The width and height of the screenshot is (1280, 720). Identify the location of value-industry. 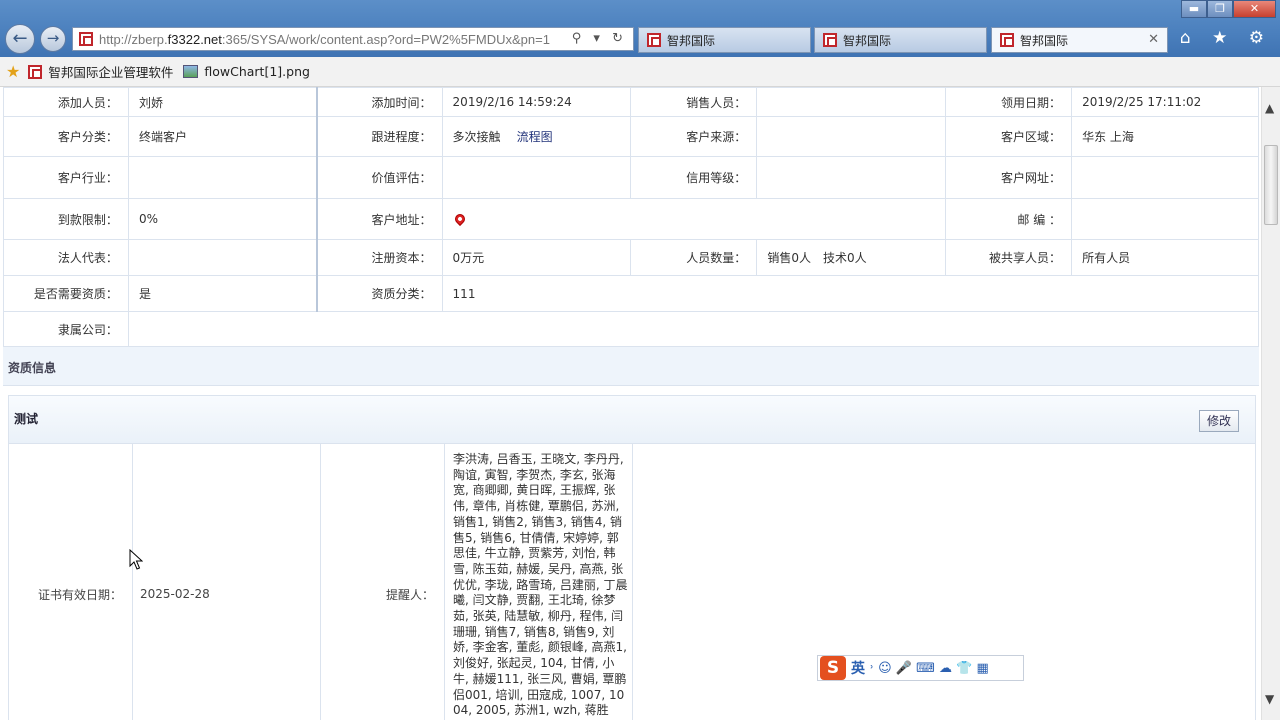
(222, 177).